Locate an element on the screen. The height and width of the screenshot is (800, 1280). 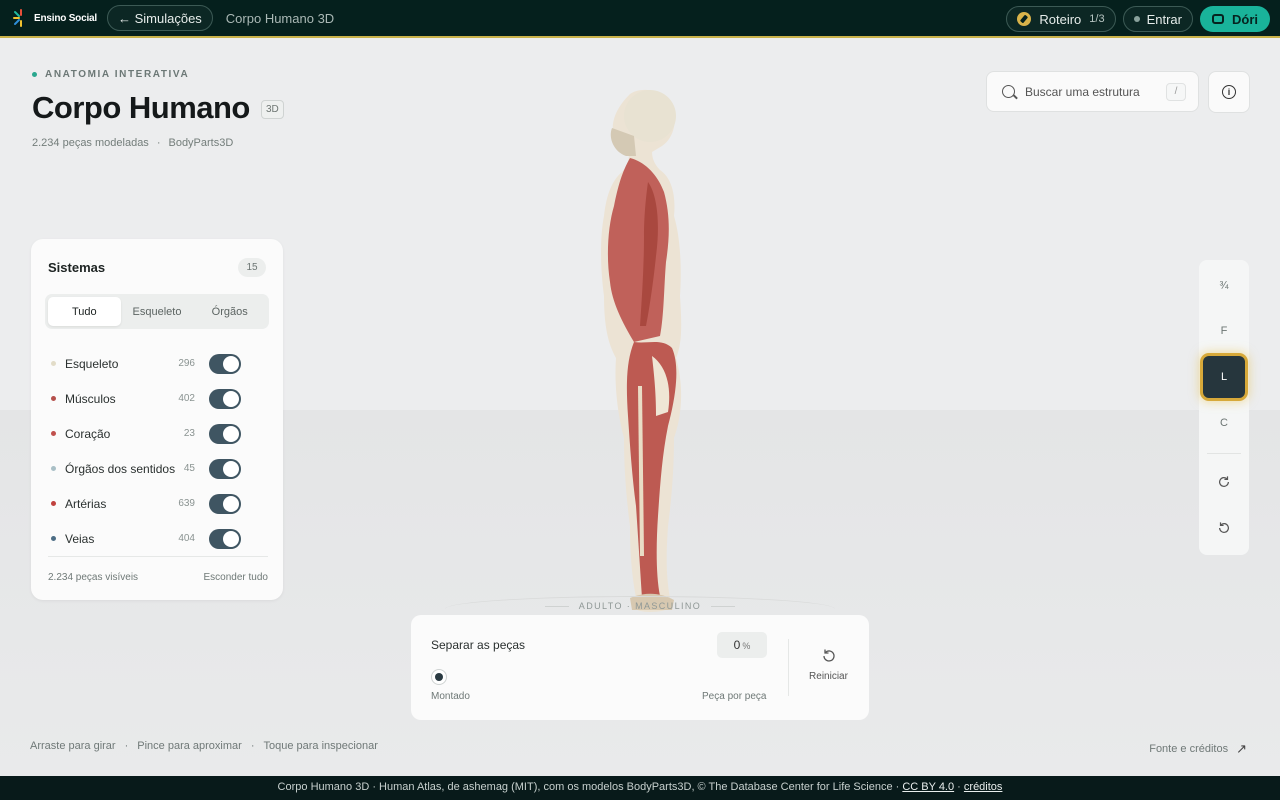
system-name: Órgãos dos sentidos is located at coordinates (120, 468).